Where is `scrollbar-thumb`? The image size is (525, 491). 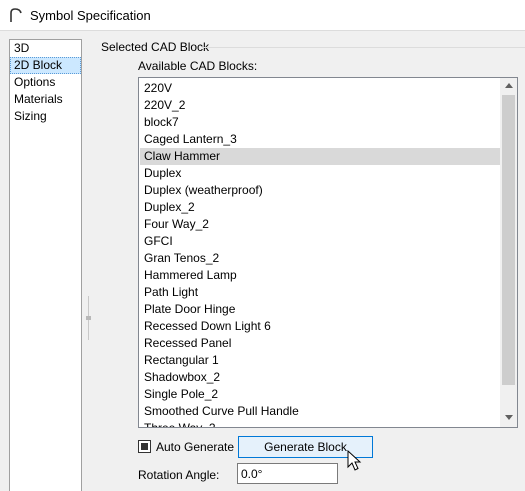 scrollbar-thumb is located at coordinates (508, 240).